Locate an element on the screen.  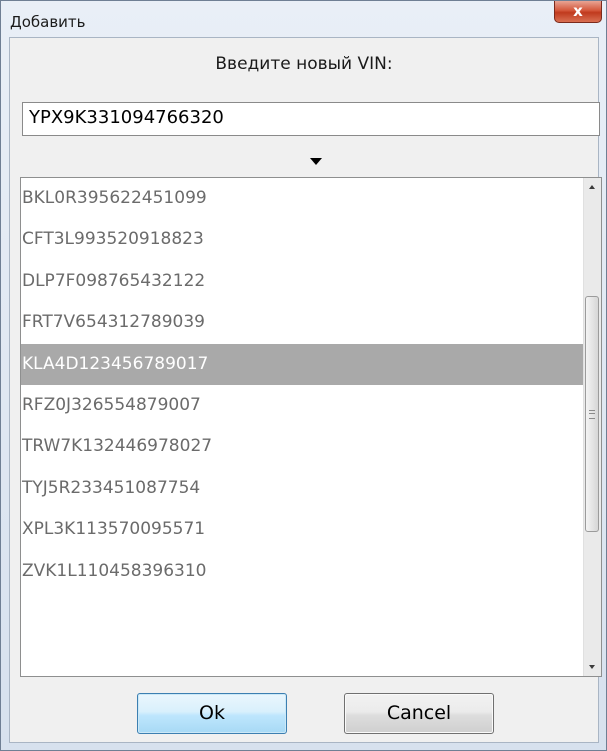
close-icon: x is located at coordinates (578, 11).